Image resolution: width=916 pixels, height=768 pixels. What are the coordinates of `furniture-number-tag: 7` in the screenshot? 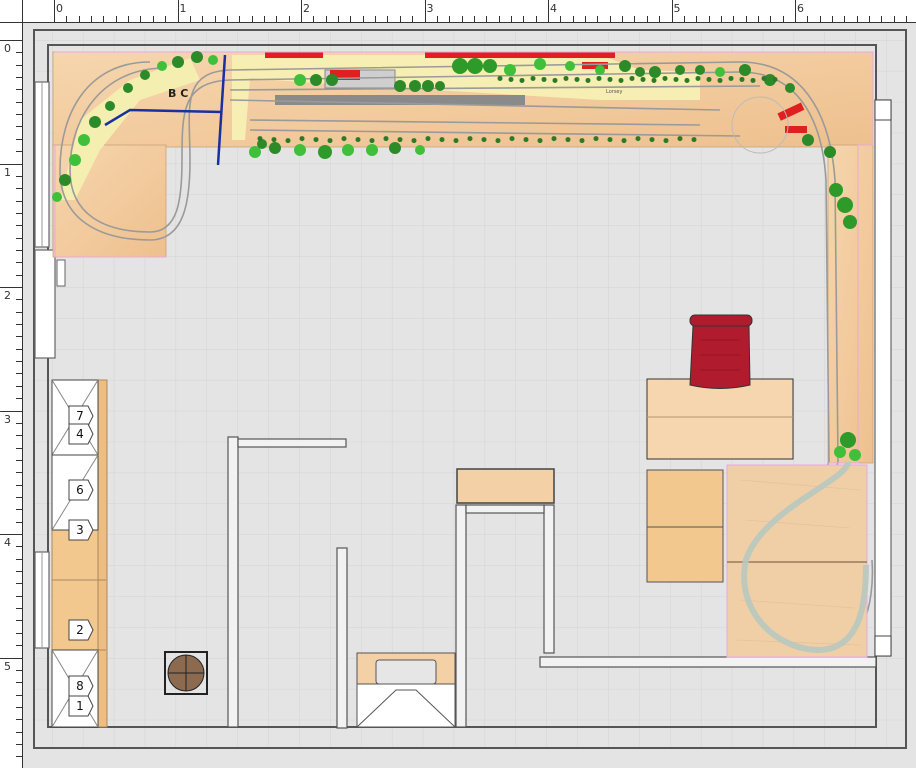 It's located at (81, 416).